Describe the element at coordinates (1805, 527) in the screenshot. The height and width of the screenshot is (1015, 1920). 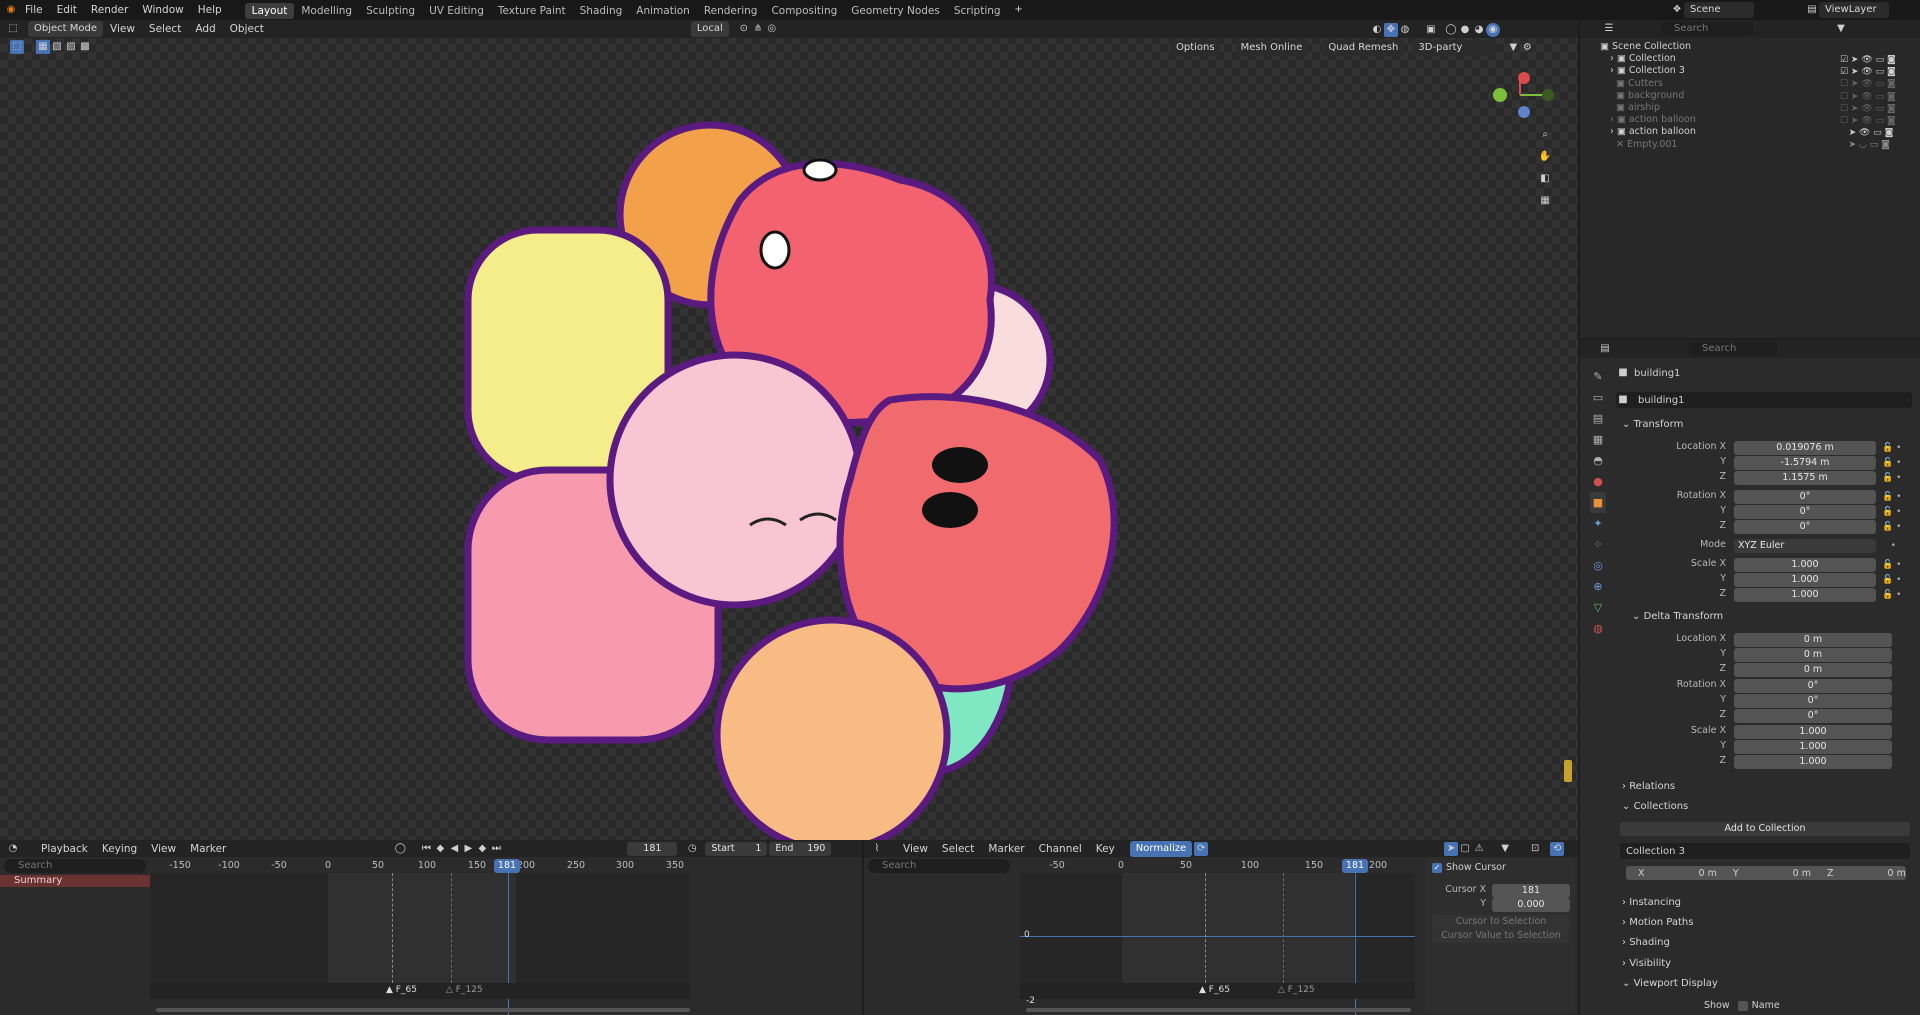
I see `rotation-z-field: 0°` at that location.